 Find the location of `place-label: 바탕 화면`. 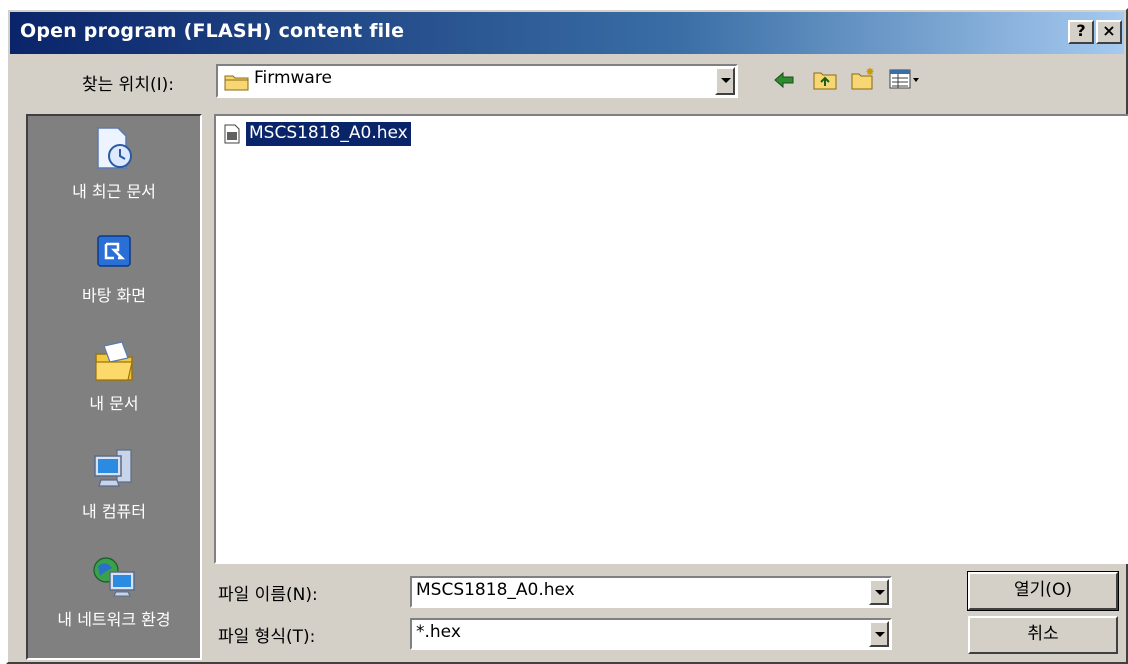

place-label: 바탕 화면 is located at coordinates (114, 295).